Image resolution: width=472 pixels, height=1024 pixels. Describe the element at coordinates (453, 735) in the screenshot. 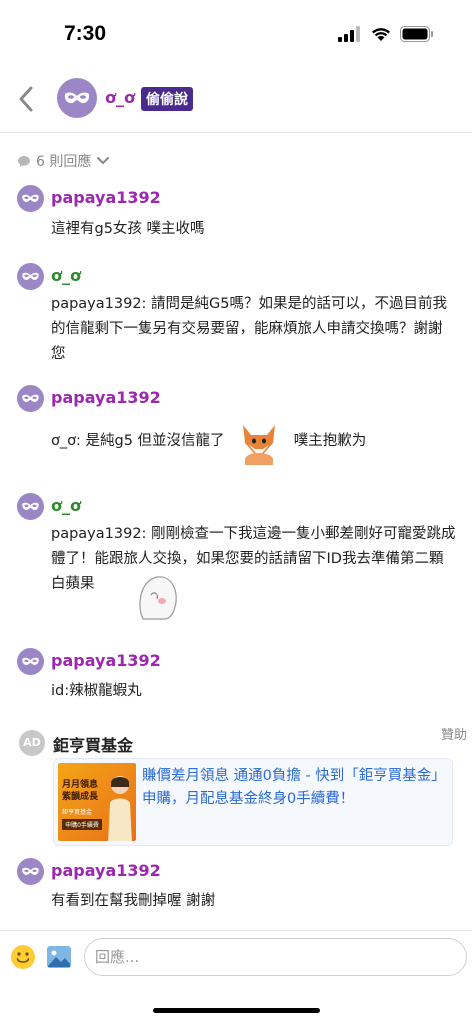

I see `sponsored-label: 贊助` at that location.